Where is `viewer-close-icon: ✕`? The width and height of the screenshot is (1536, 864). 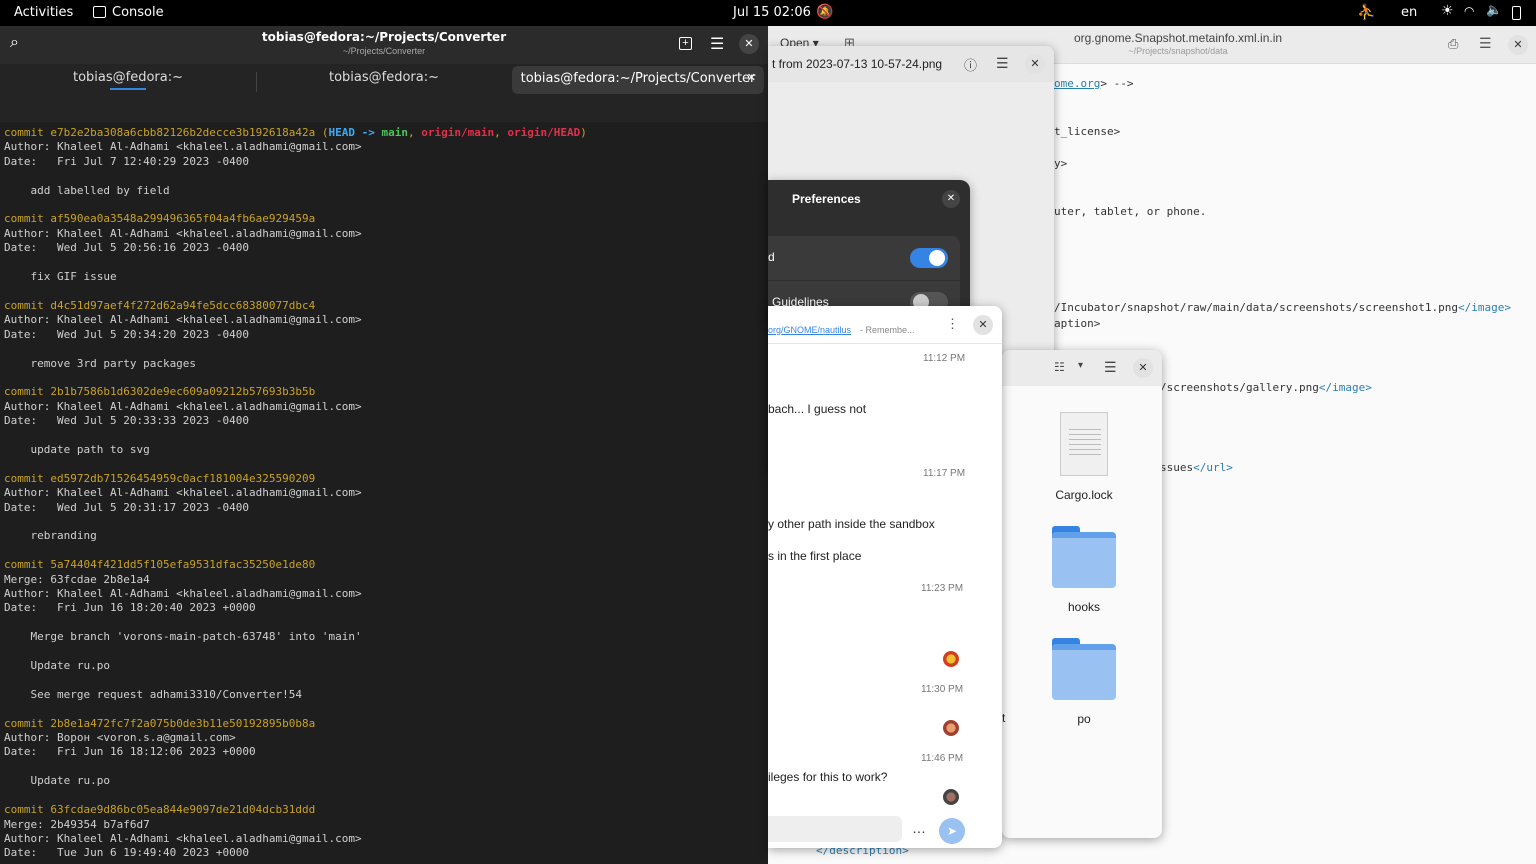 viewer-close-icon: ✕ is located at coordinates (1035, 64).